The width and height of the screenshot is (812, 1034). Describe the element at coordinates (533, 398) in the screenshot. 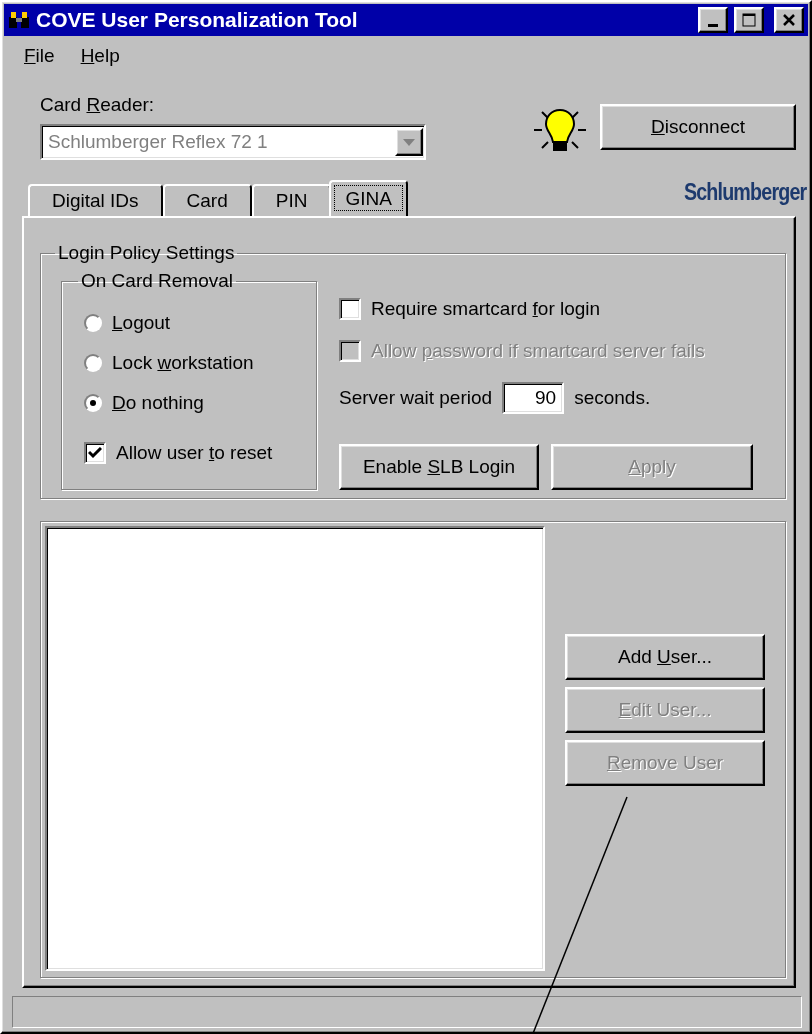

I see `wait-period-field: 90` at that location.